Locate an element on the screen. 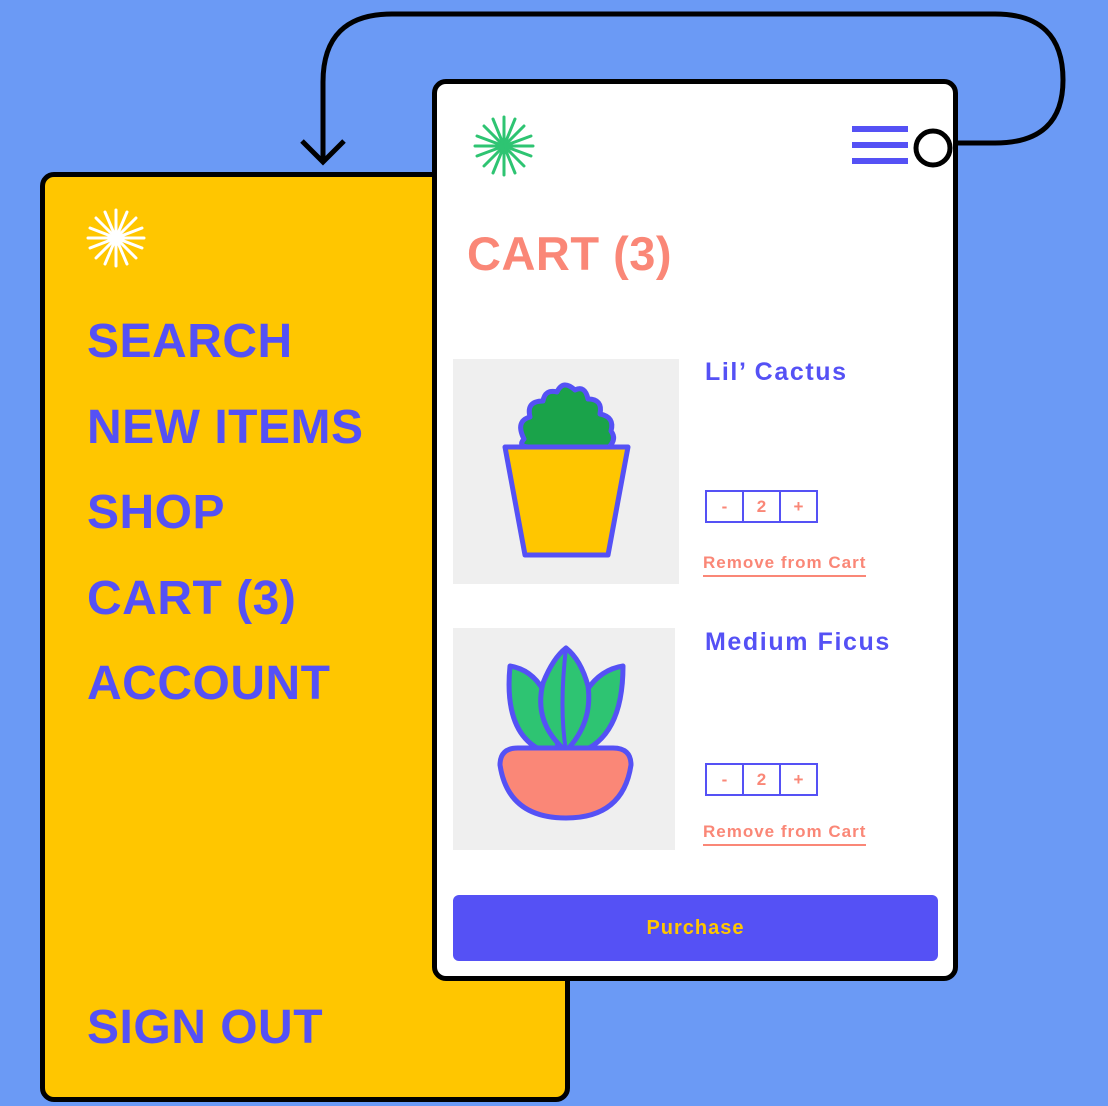 Image resolution: width=1108 pixels, height=1106 pixels. menu-item-new-items: NEW ITEMS is located at coordinates (225, 436).